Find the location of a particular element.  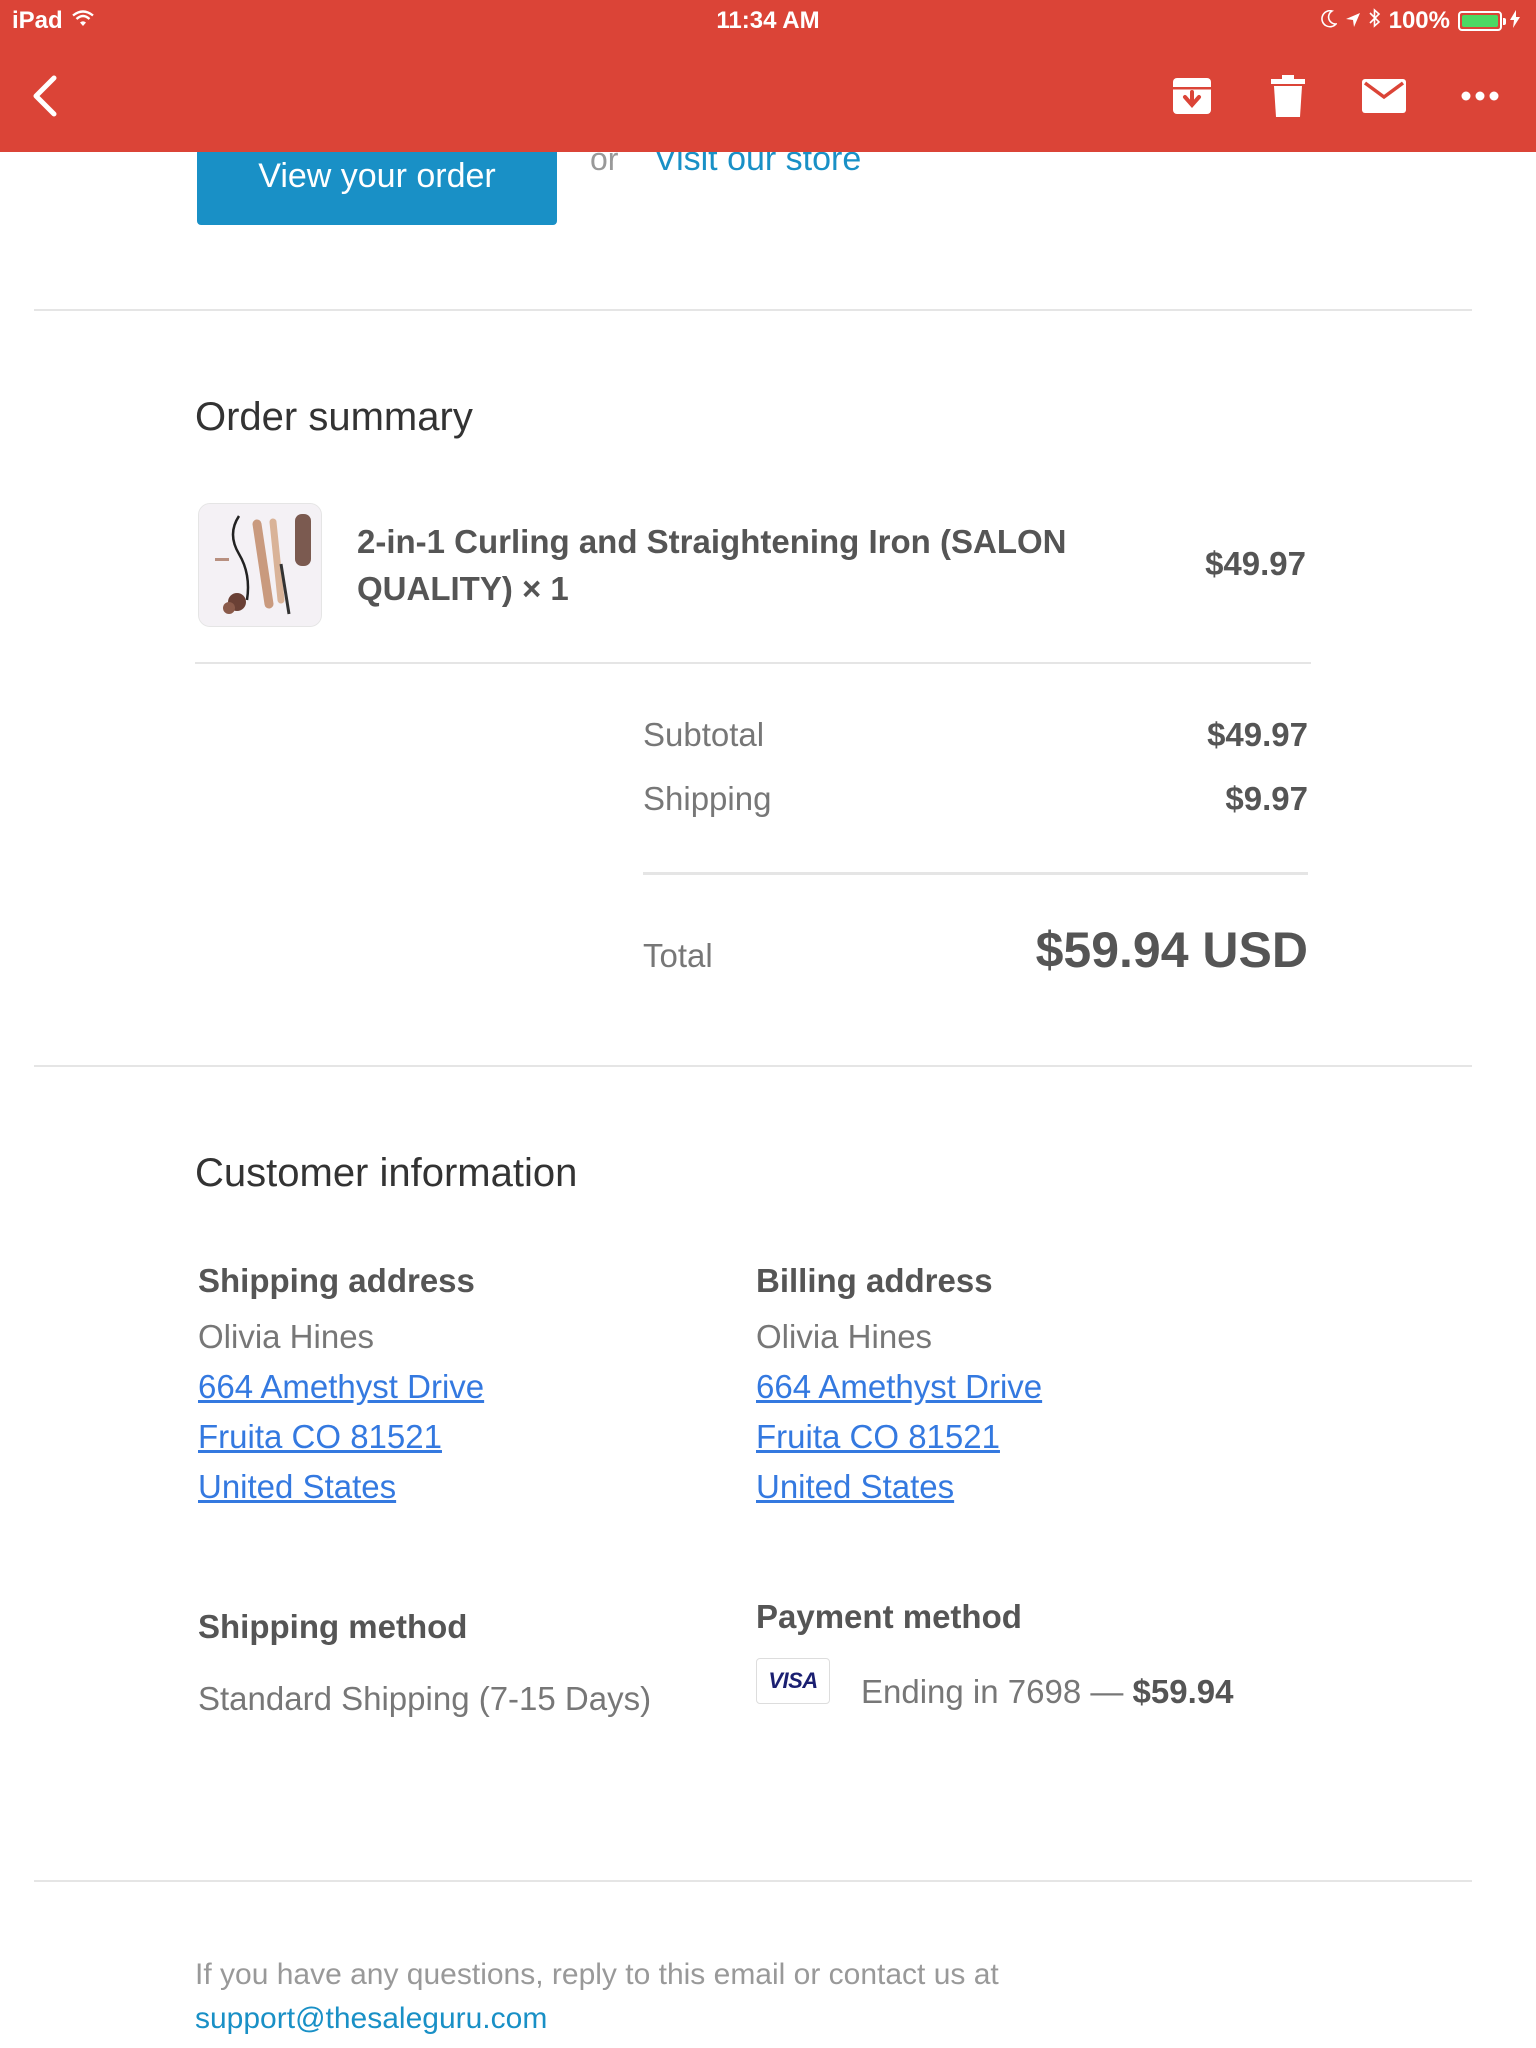

status-right: 100% is located at coordinates (1420, 21).